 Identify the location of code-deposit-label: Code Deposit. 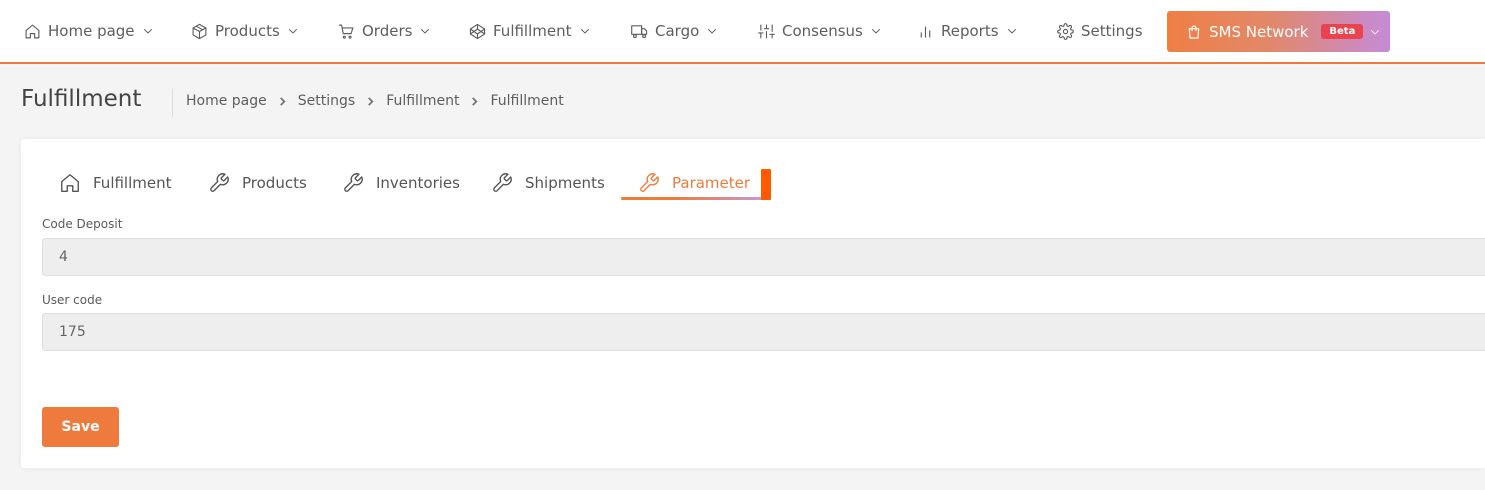
(82, 224).